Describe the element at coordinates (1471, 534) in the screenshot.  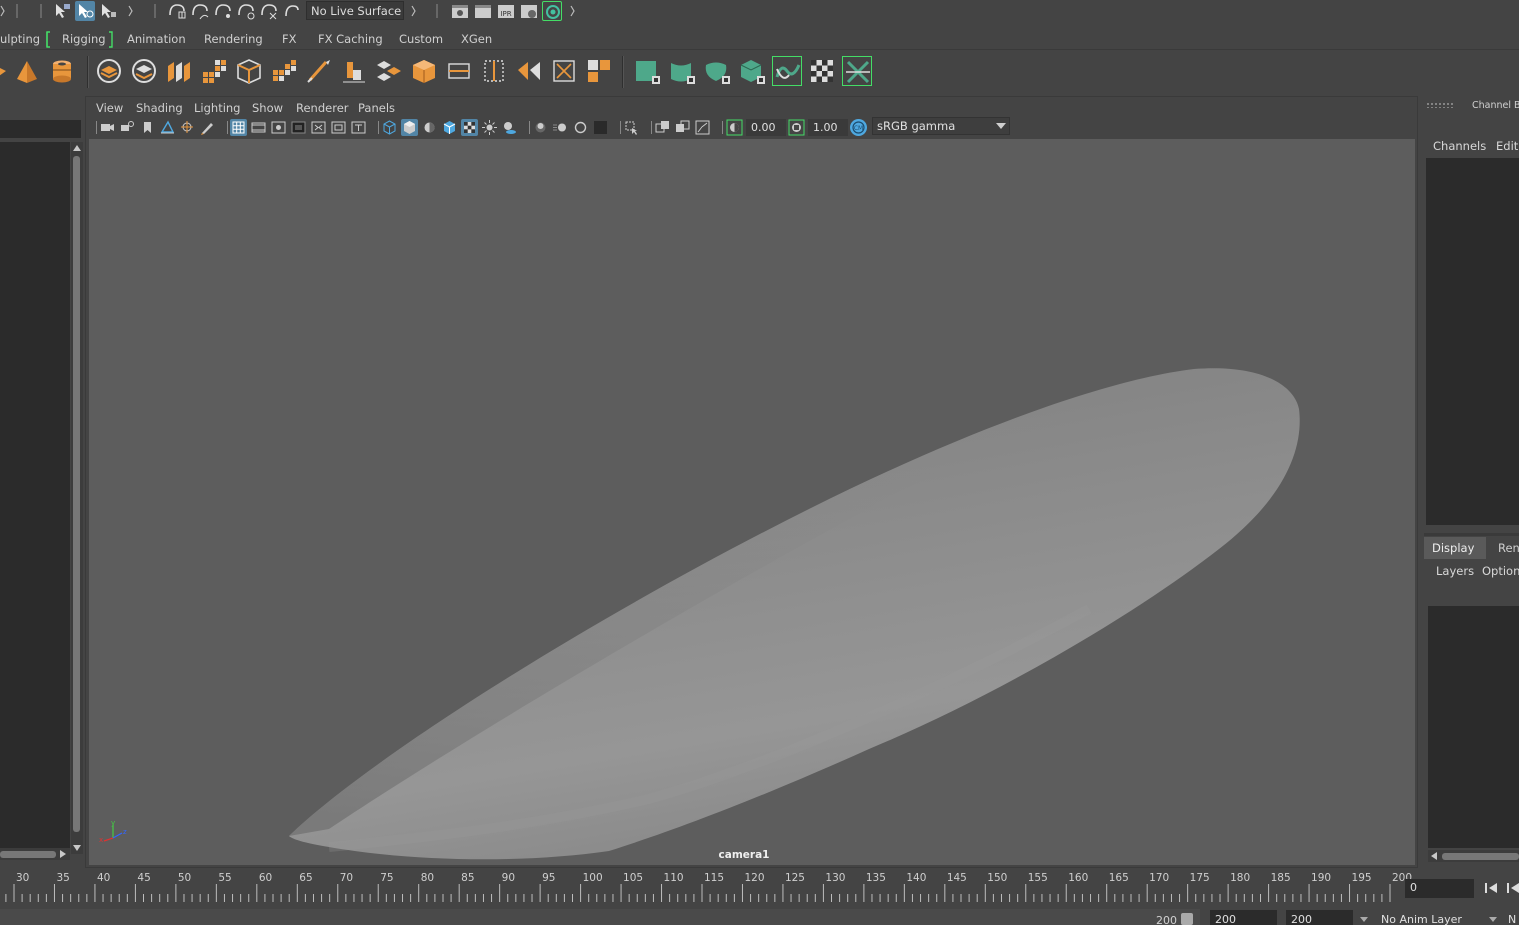
I see `panel-splitter` at that location.